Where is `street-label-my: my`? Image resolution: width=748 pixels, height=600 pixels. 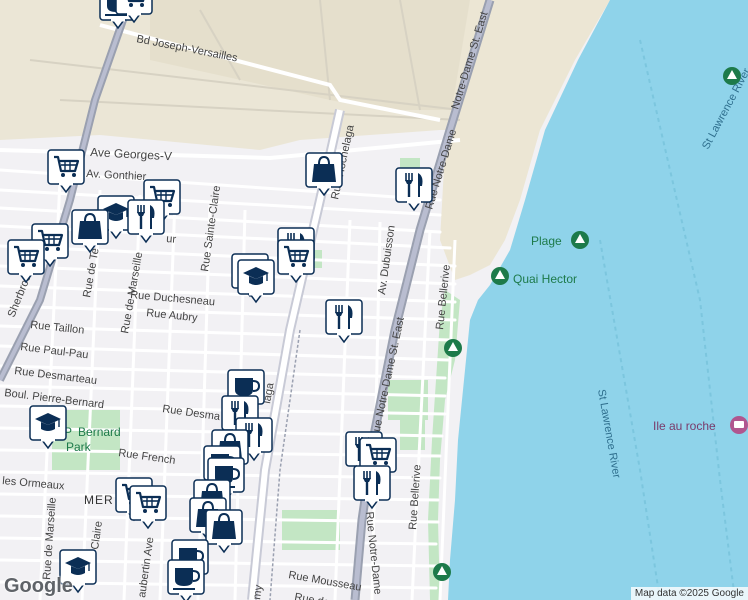
street-label-my: my is located at coordinates (258, 592).